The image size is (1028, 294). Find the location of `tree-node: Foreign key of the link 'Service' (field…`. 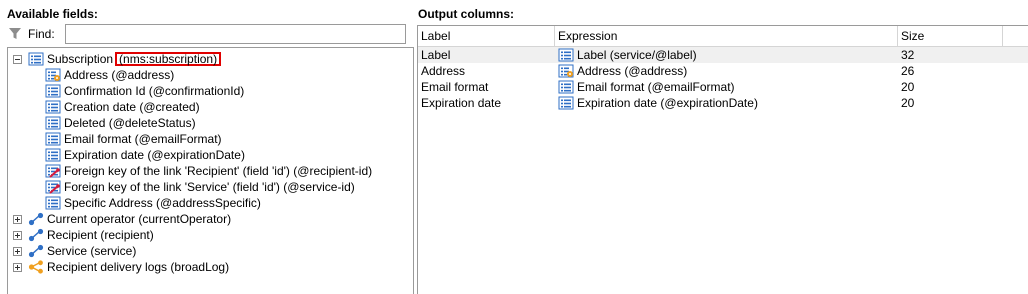

tree-node: Foreign key of the link 'Service' (field… is located at coordinates (200, 187).